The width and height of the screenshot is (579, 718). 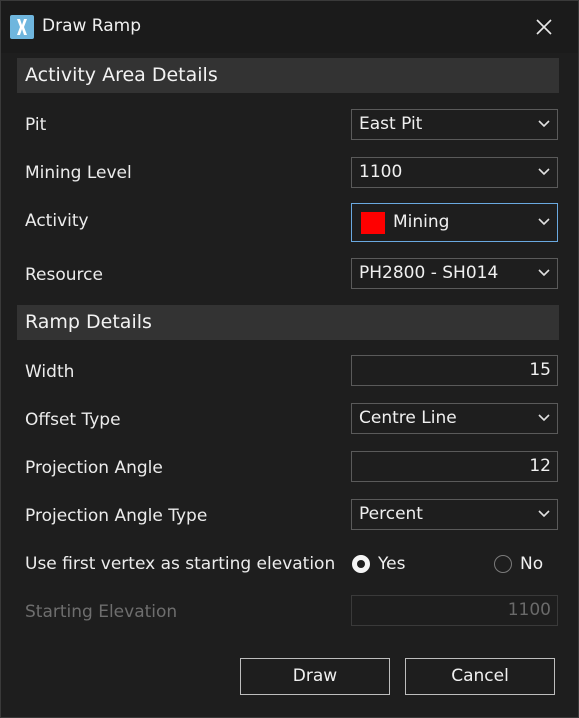 I want to click on width-label: Width, so click(x=50, y=372).